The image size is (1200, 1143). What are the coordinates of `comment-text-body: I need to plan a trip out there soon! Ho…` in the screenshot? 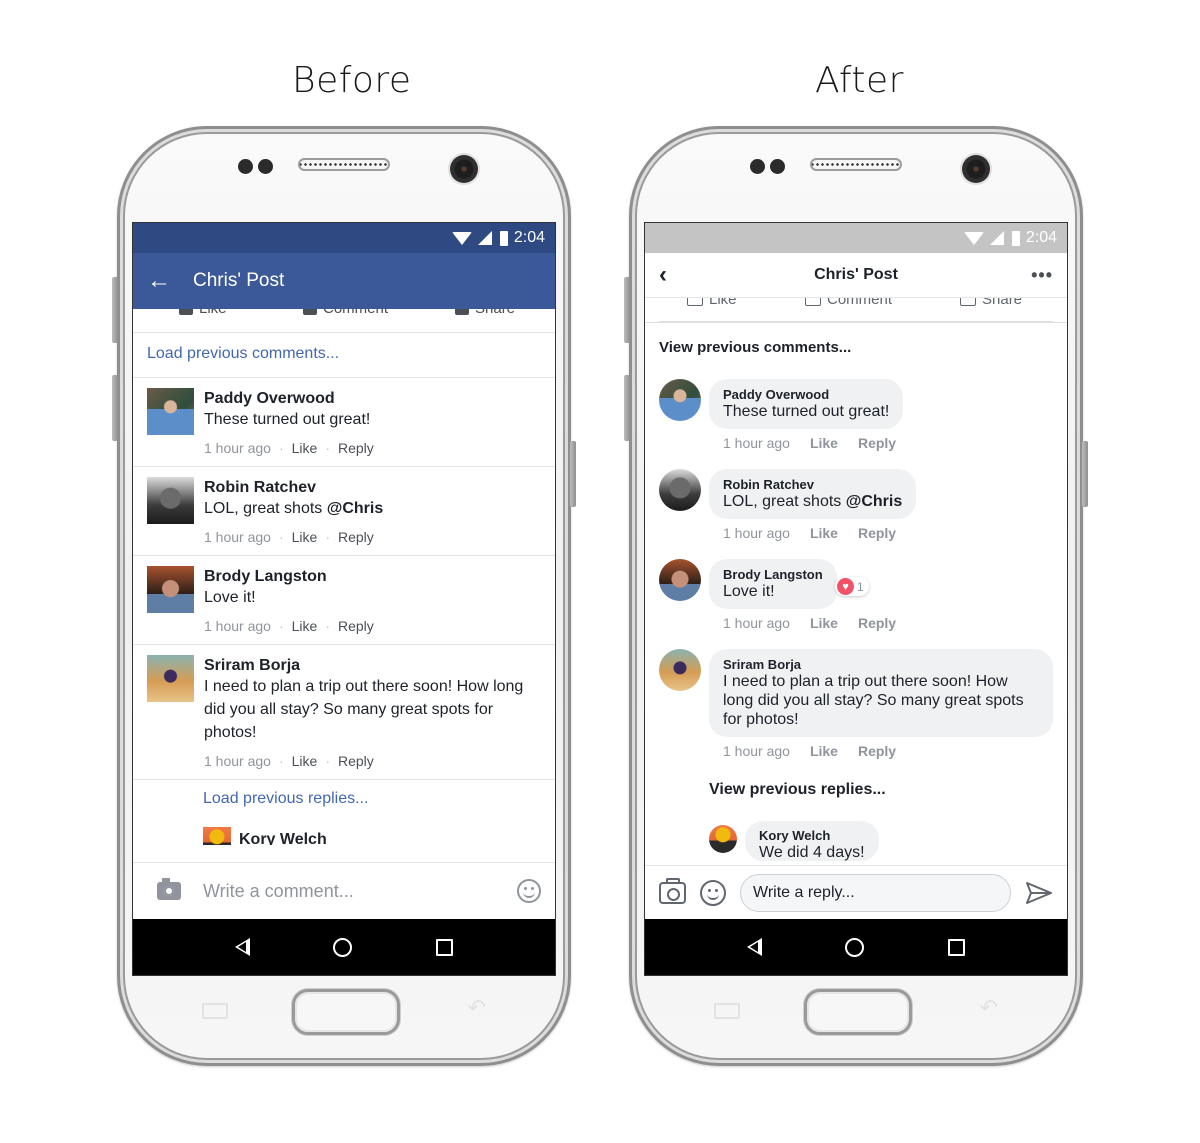 It's located at (364, 709).